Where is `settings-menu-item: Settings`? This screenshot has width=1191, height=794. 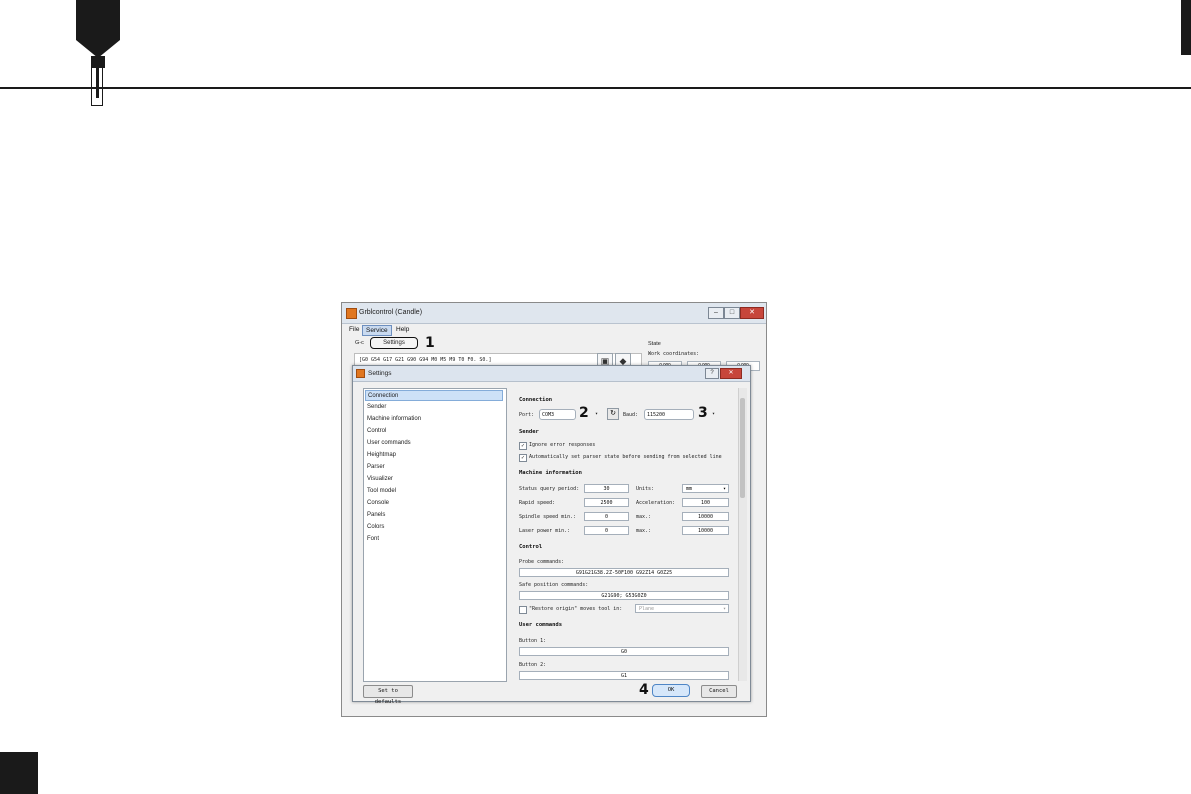
settings-menu-item: Settings is located at coordinates (394, 343).